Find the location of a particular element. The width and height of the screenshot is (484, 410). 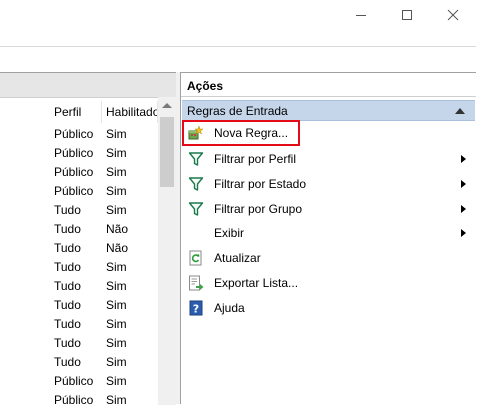

close-button is located at coordinates (453, 15).